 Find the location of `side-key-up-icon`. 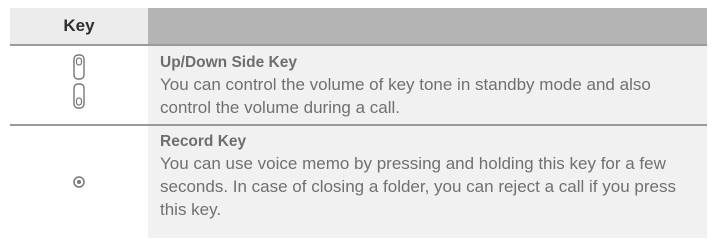

side-key-up-icon is located at coordinates (79, 66).